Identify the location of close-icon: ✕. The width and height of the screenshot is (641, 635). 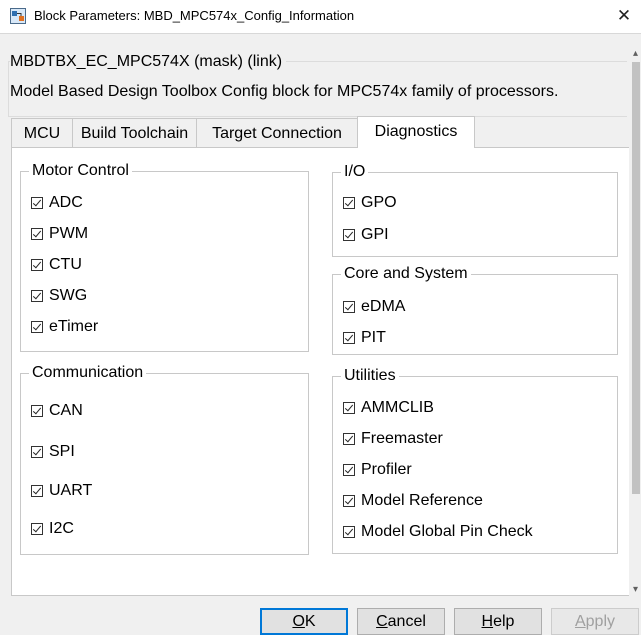
(624, 16).